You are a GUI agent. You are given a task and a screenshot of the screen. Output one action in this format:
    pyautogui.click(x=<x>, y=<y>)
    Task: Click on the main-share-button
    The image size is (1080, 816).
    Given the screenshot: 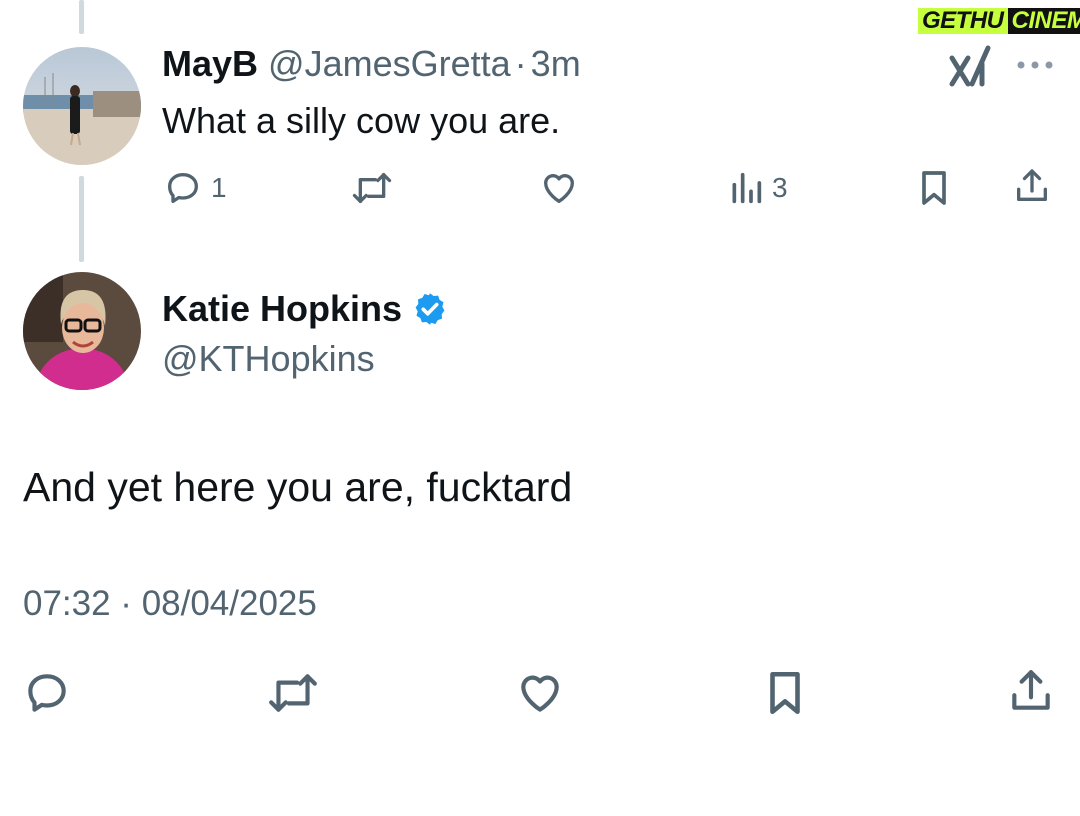 What is the action you would take?
    pyautogui.click(x=1031, y=691)
    